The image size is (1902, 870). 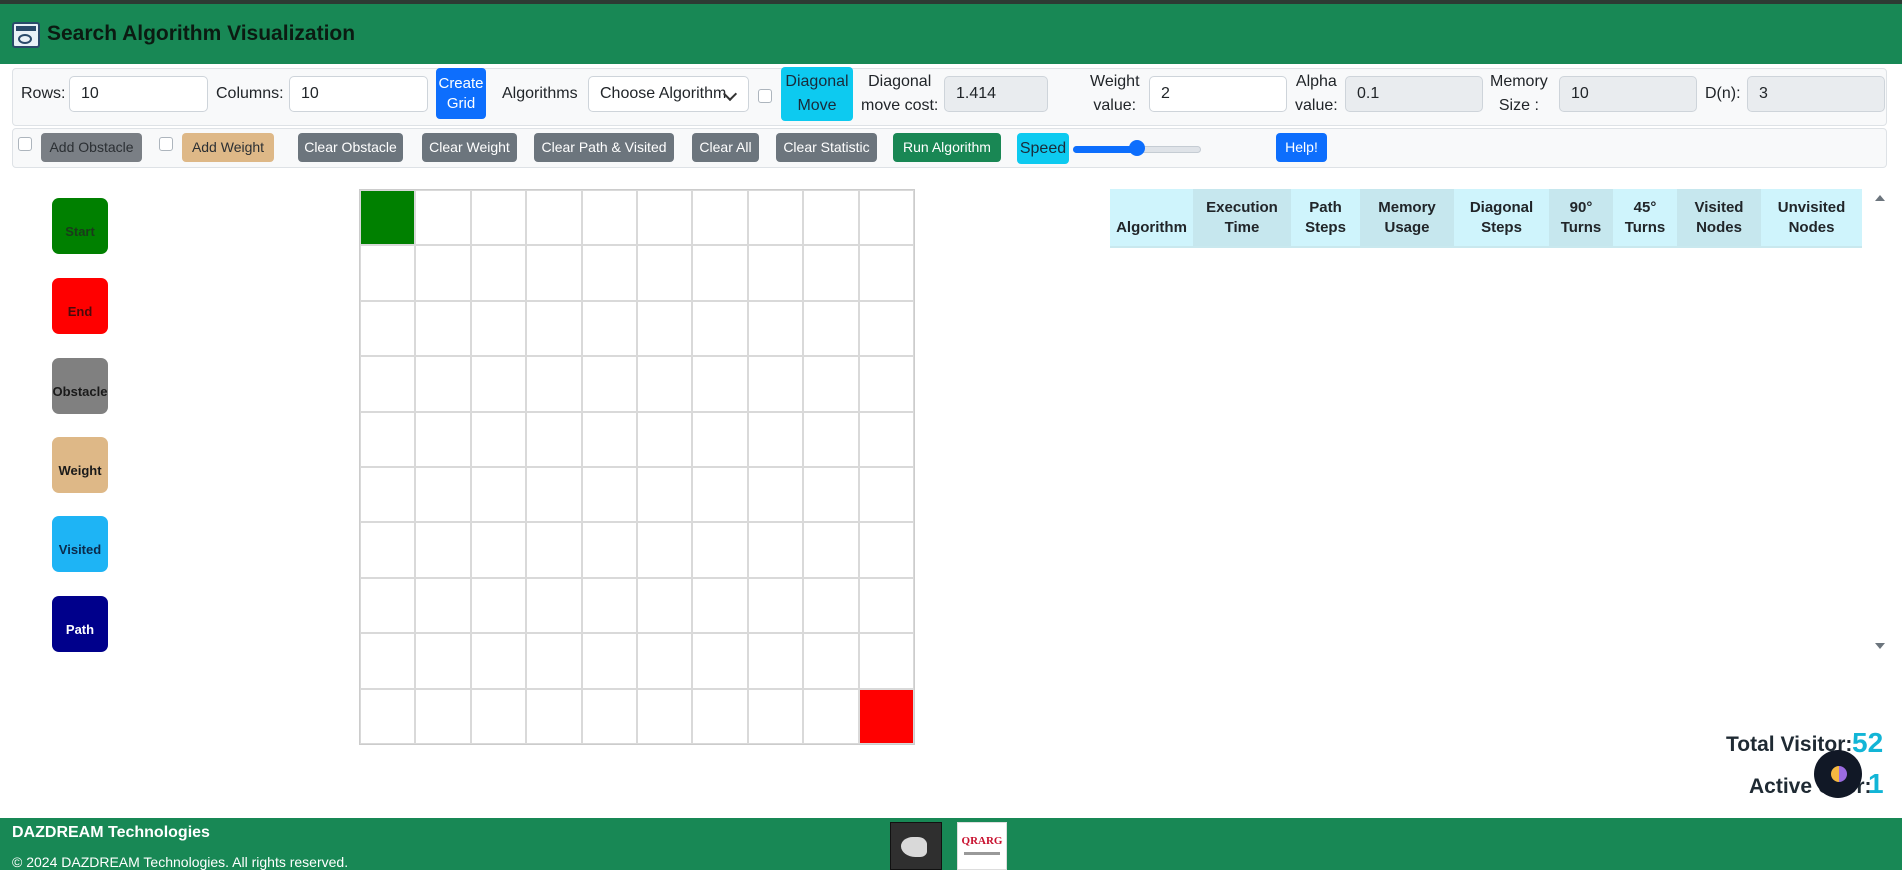 I want to click on diagonal-move-checkbox, so click(x=765, y=96).